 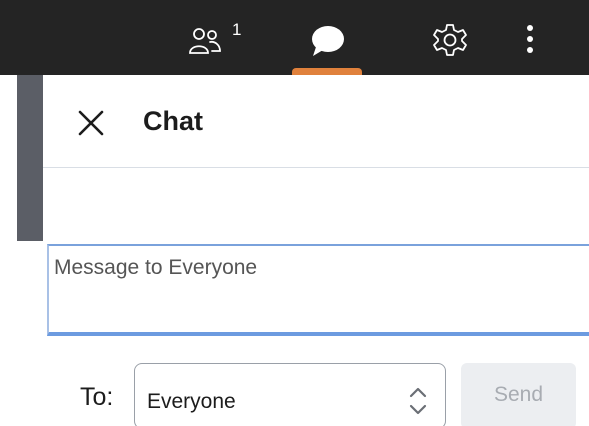 What do you see at coordinates (97, 397) in the screenshot?
I see `to-label: To:` at bounding box center [97, 397].